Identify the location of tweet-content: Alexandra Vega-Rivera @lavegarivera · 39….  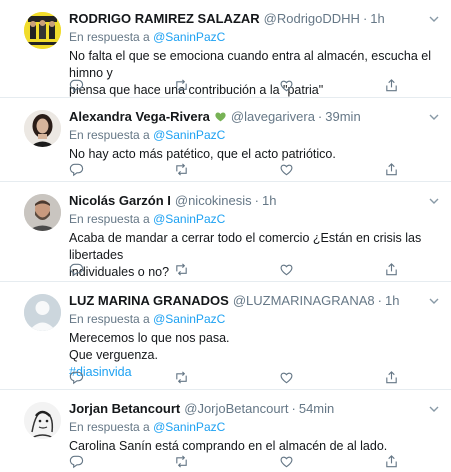
(255, 135).